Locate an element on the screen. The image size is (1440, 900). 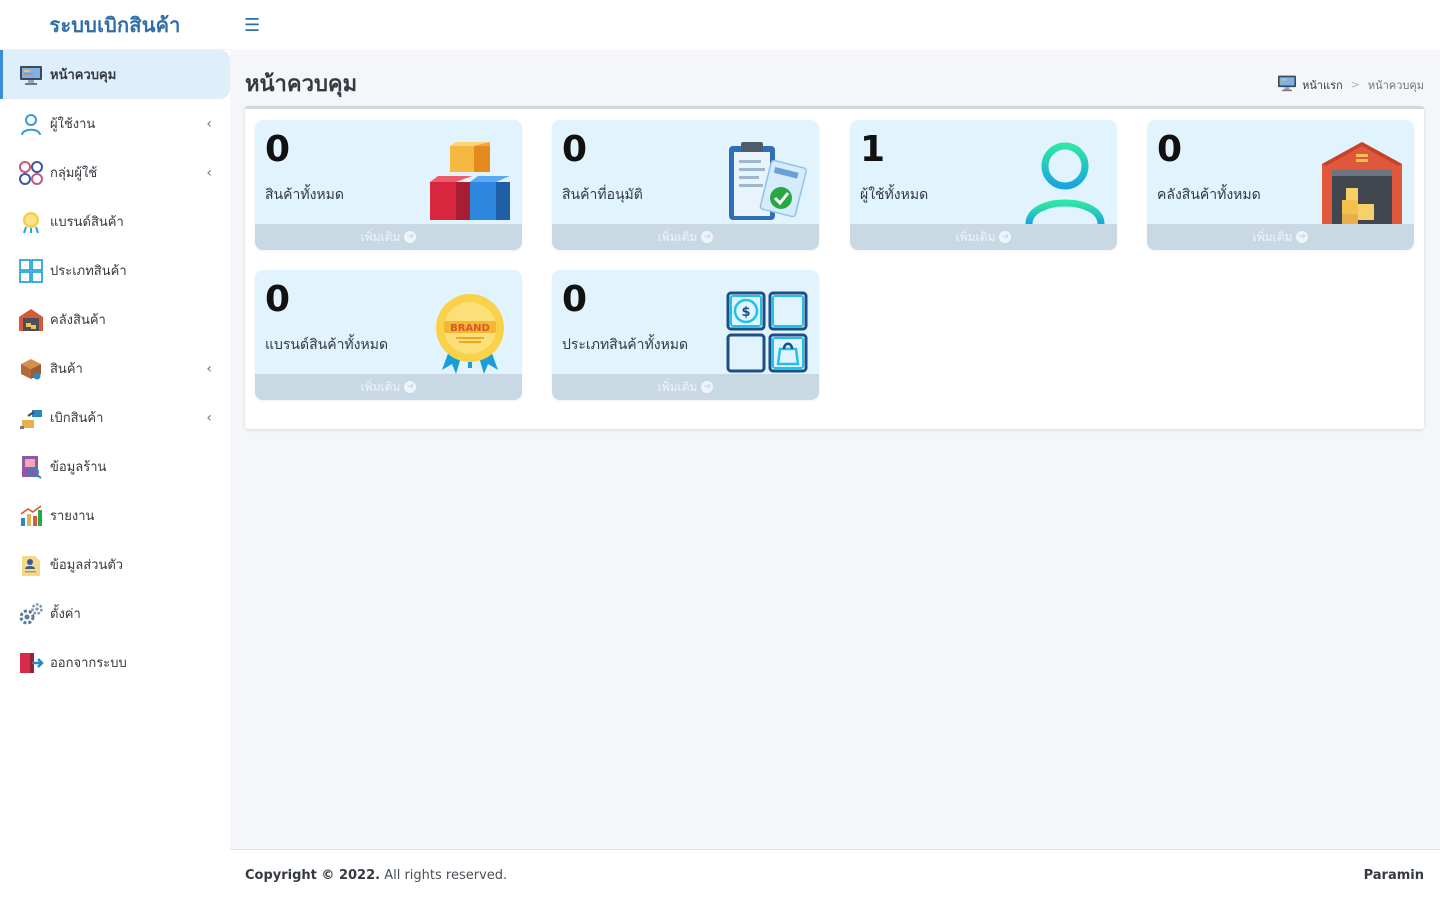
group-icon is located at coordinates (31, 173).